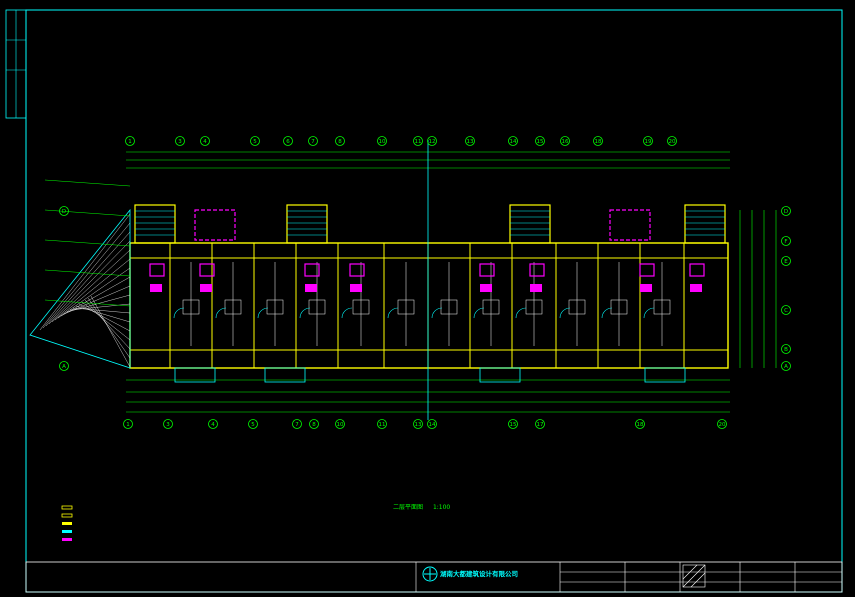 The height and width of the screenshot is (597, 855). I want to click on axis-top-3-1: 3, so click(180, 142).